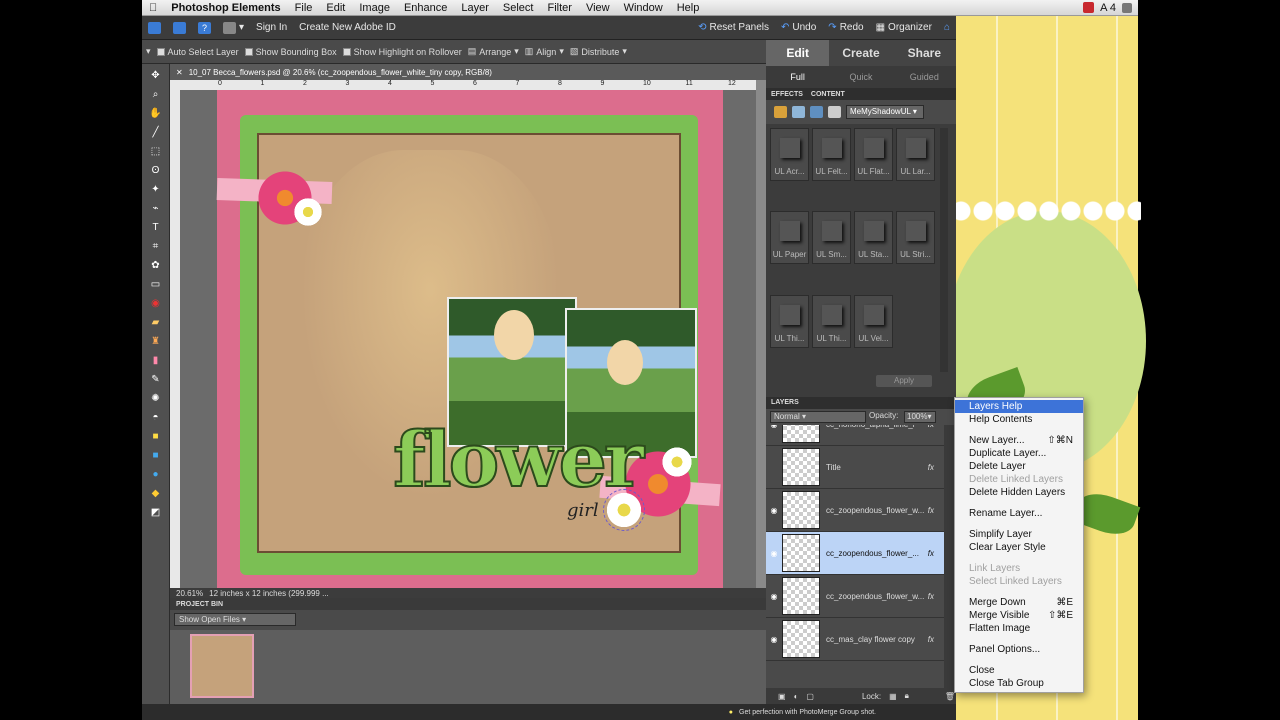 Image resolution: width=1280 pixels, height=720 pixels. What do you see at coordinates (335, 8) in the screenshot?
I see `menu-edit: Edit` at bounding box center [335, 8].